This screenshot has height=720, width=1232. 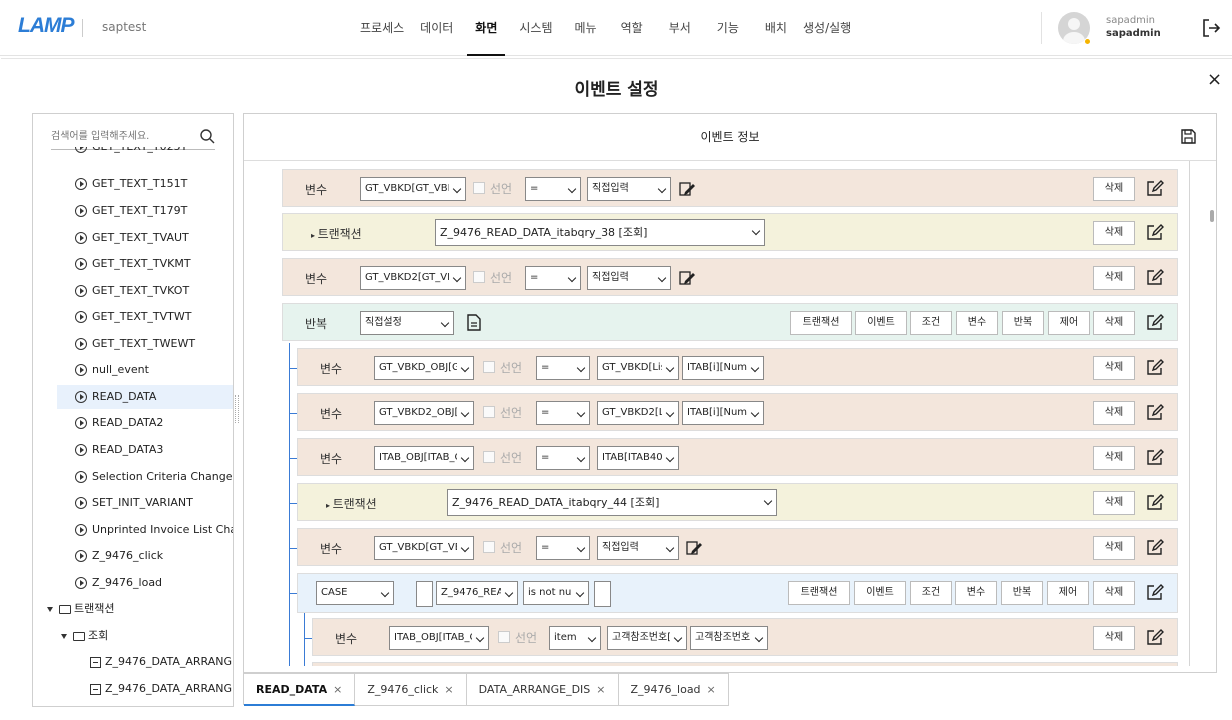 I want to click on resize-handle, so click(x=237, y=409).